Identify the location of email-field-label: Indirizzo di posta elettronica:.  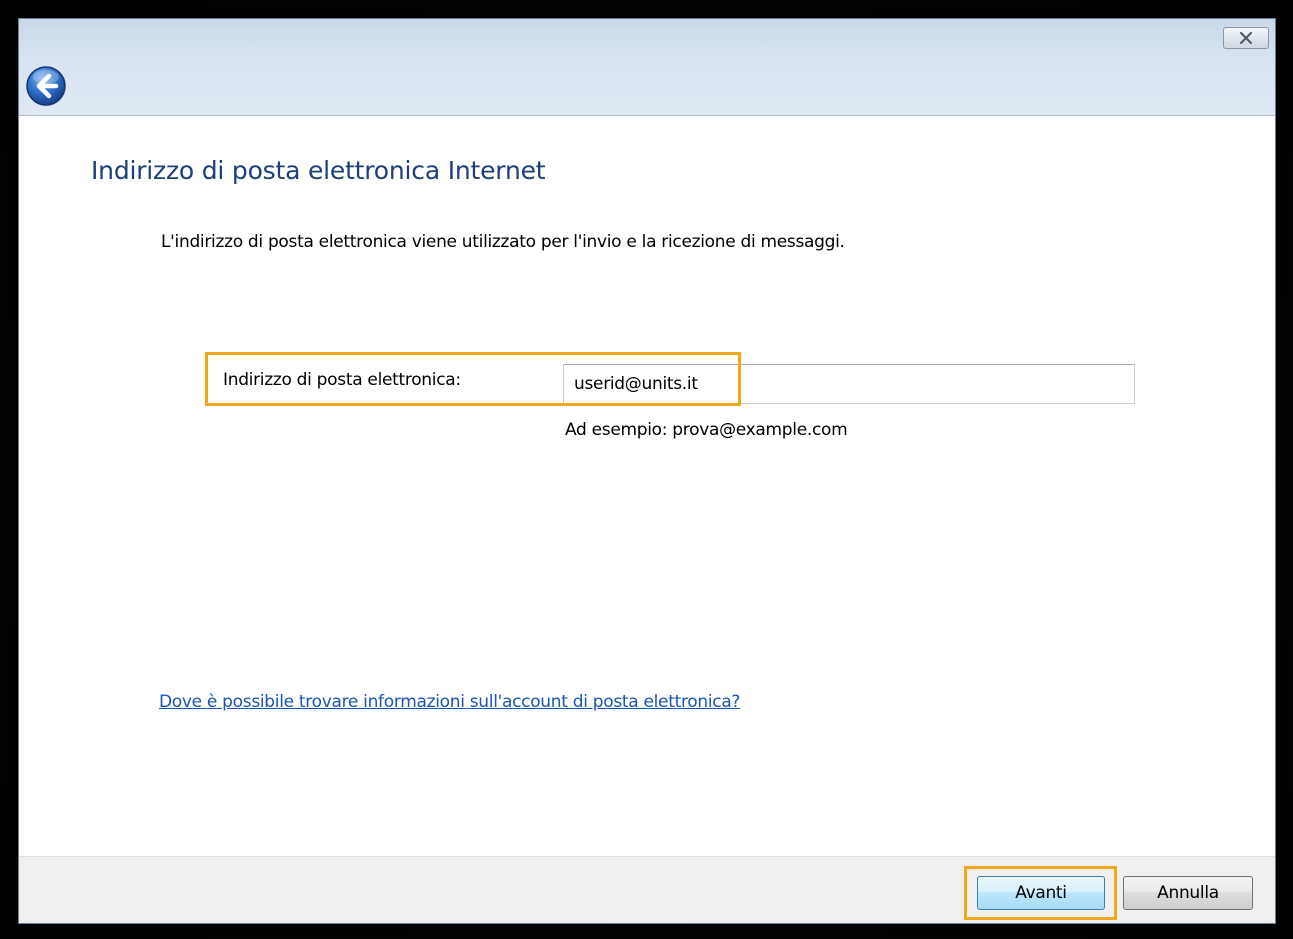
(342, 380).